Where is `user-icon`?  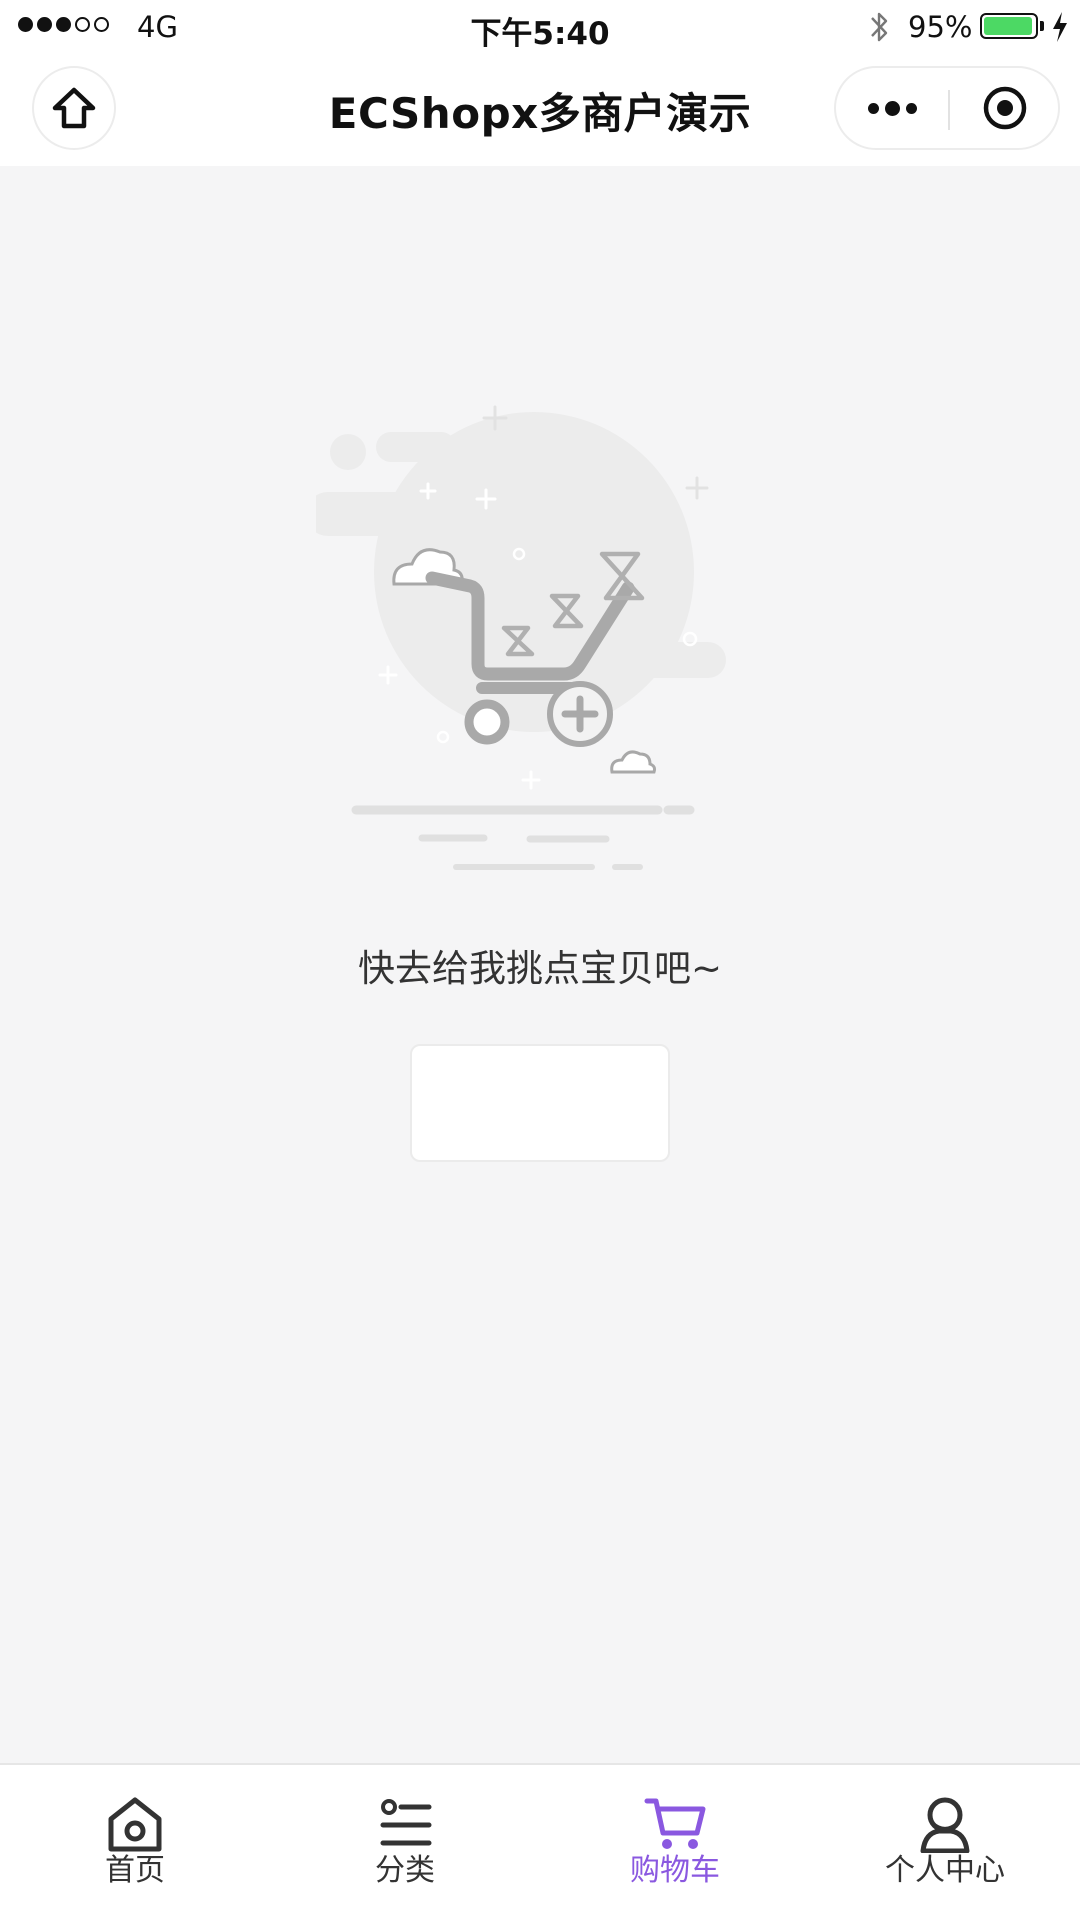 user-icon is located at coordinates (945, 1825).